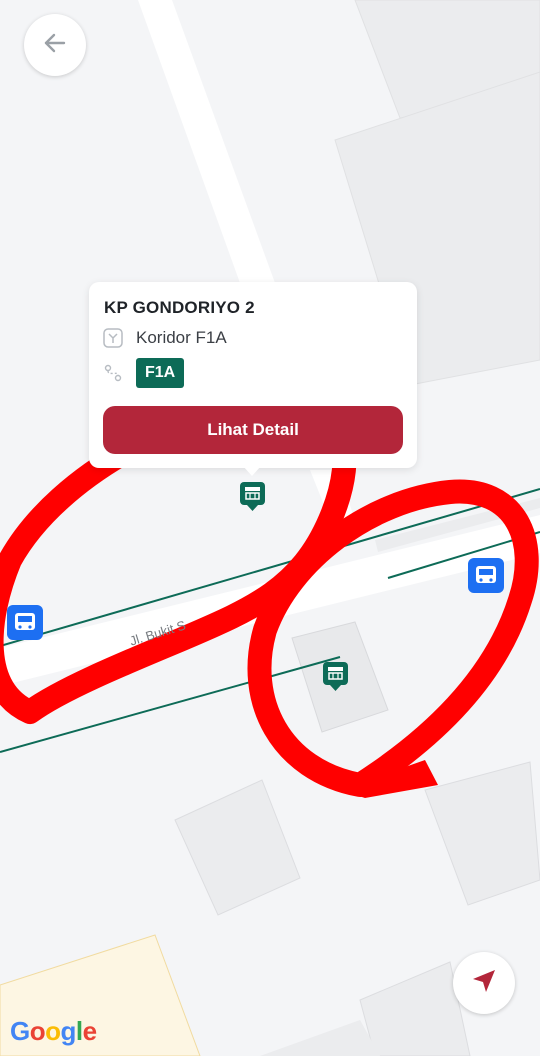 The width and height of the screenshot is (540, 1056). I want to click on corridor-icon, so click(113, 338).